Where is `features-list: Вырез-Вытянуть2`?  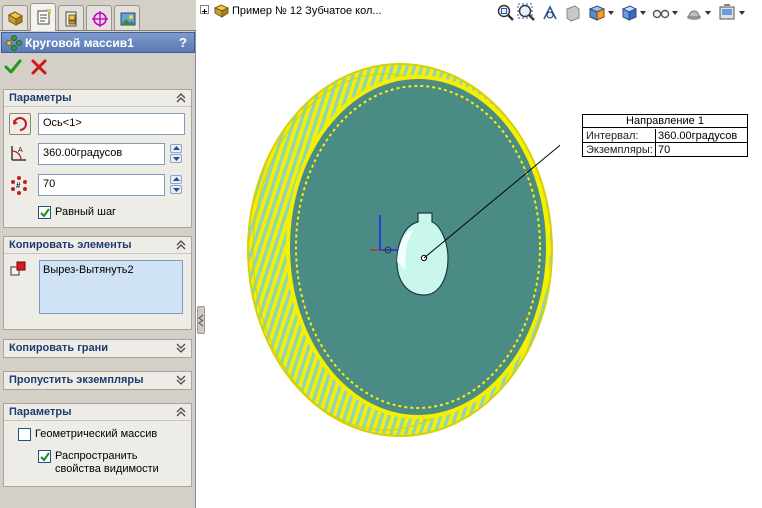 features-list: Вырез-Вытянуть2 is located at coordinates (111, 287).